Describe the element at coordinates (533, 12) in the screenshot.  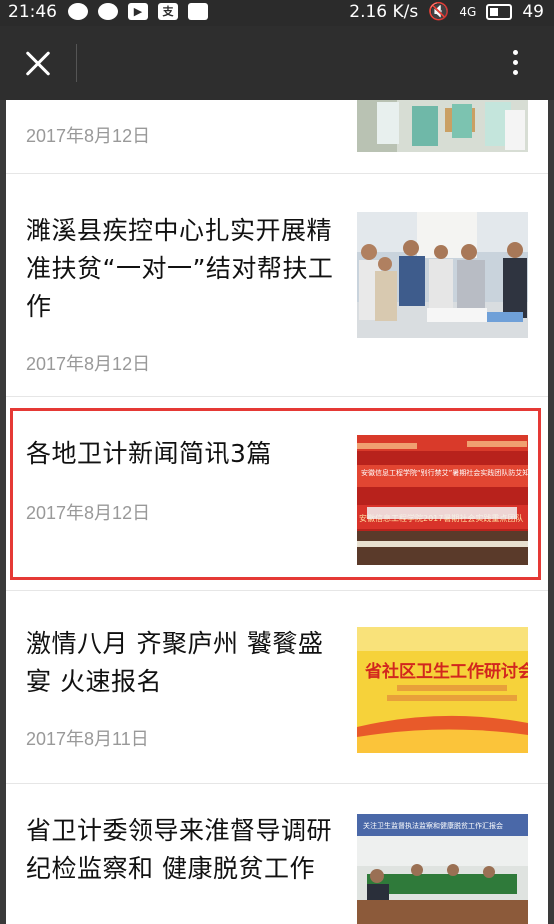
I see `battery-level: 49` at that location.